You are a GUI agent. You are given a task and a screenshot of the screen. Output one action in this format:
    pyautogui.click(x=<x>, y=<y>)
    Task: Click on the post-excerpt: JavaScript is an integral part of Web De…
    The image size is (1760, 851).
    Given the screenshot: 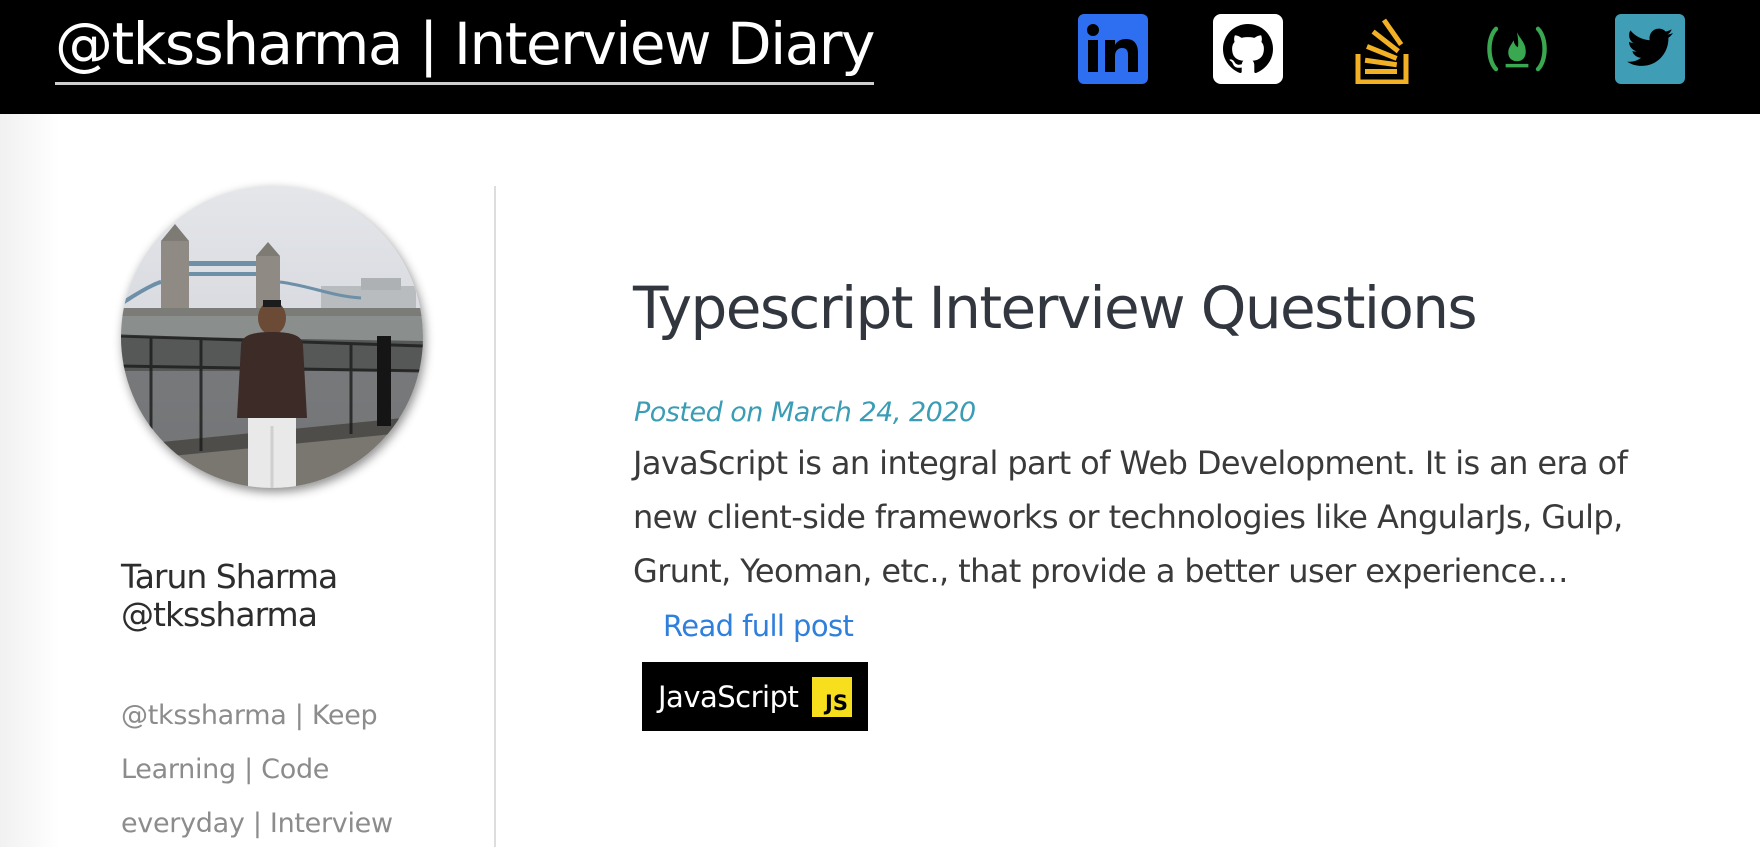 What is the action you would take?
    pyautogui.click(x=1148, y=544)
    